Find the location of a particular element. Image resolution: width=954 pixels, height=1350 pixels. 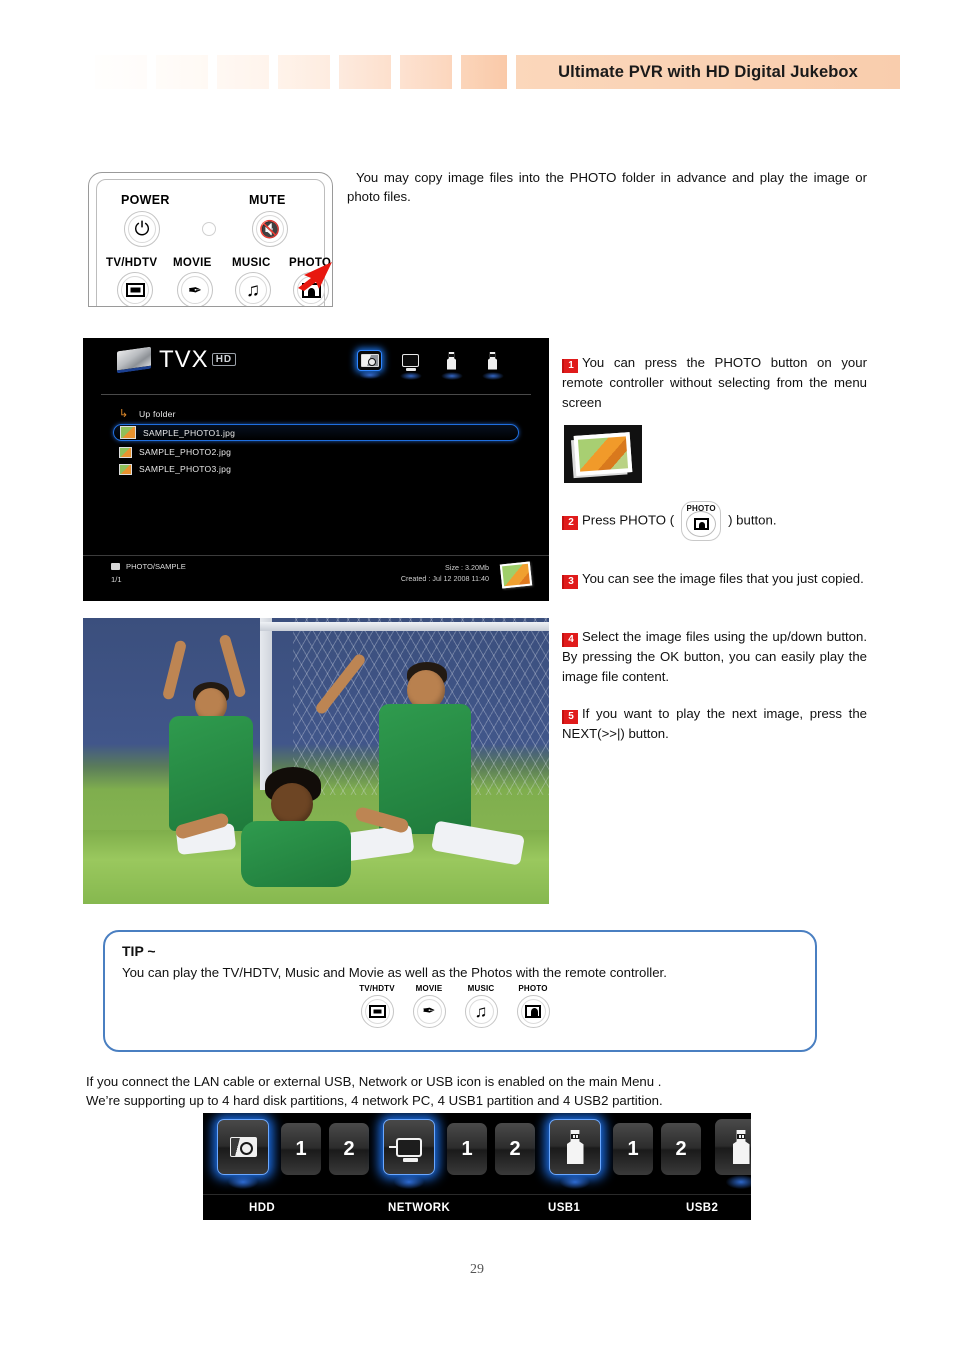

list-item-label: SAMPLE_PHOTO1.jpg is located at coordinates (189, 432).